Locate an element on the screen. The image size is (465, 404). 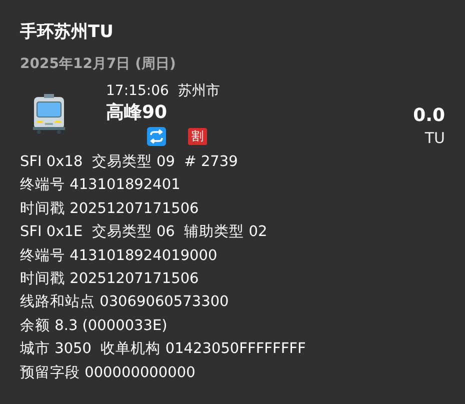
detail-line: 预留字段 000000000000 is located at coordinates (108, 373).